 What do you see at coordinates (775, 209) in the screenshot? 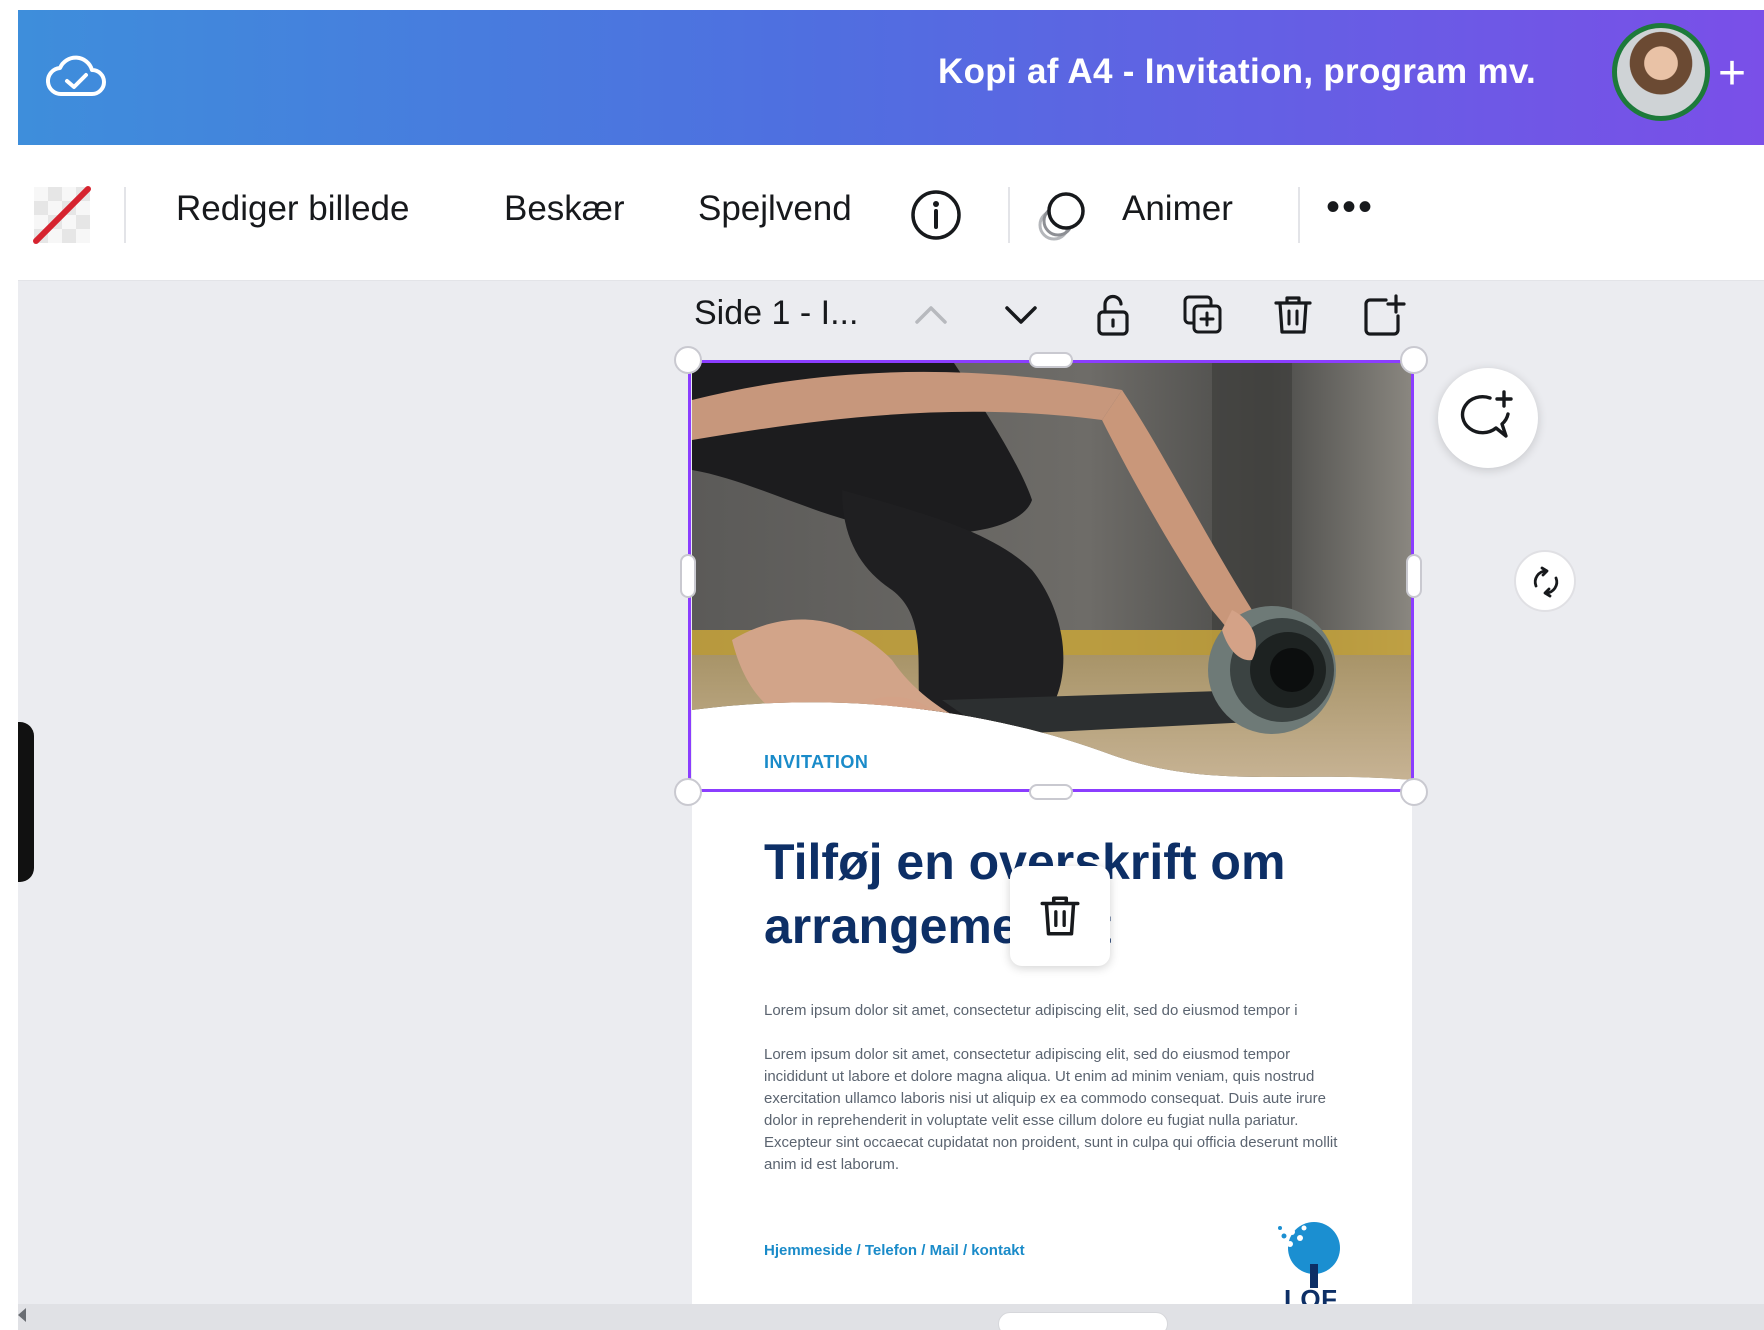
I see `flip-button: Spejlvend` at bounding box center [775, 209].